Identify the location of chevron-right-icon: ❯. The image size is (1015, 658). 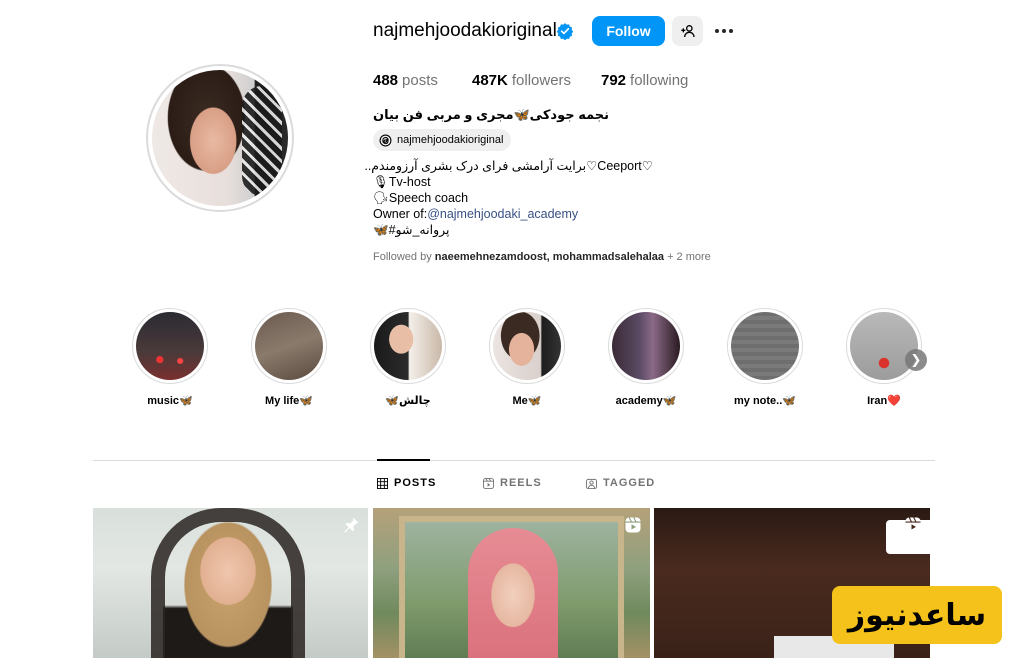
(916, 360).